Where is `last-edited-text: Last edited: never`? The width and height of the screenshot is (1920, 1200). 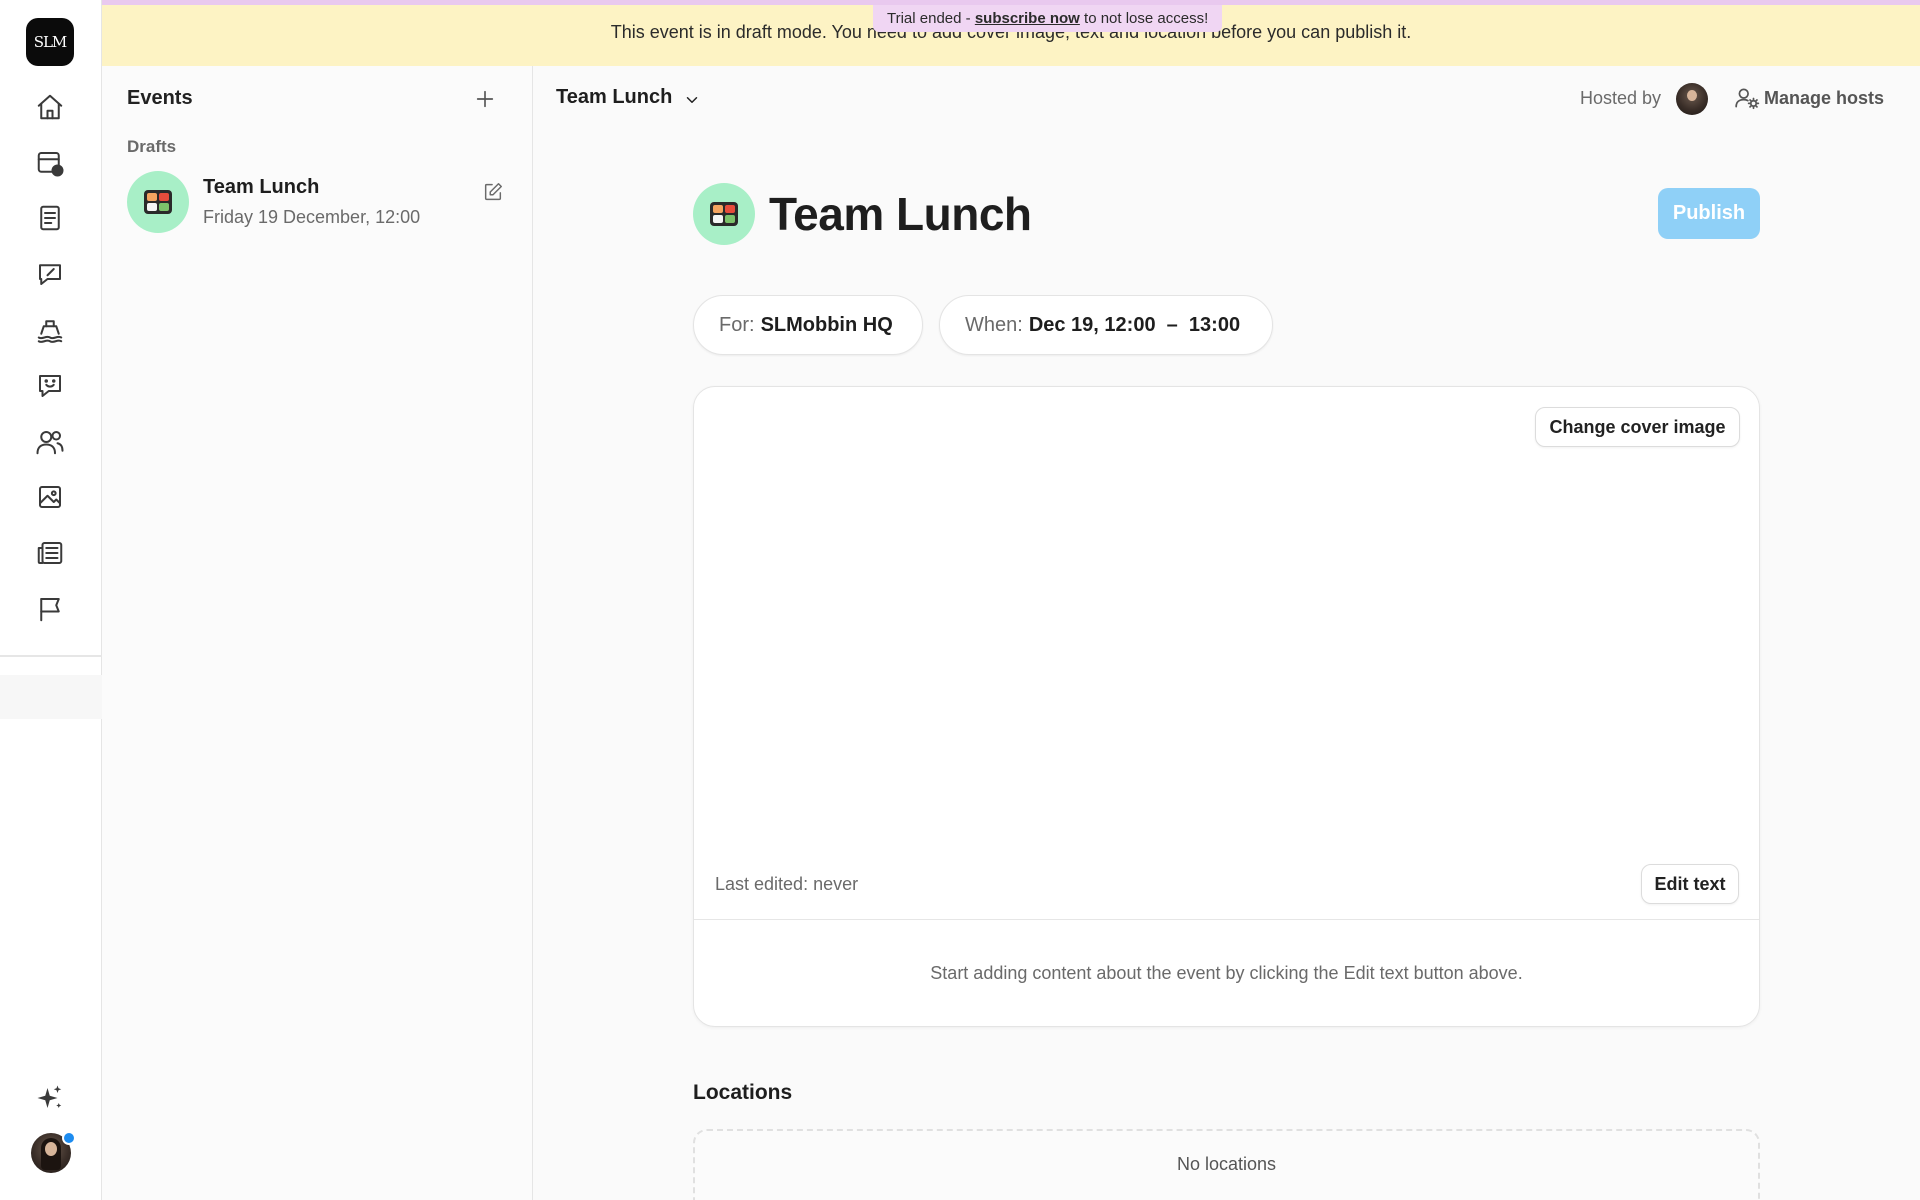
last-edited-text: Last edited: never is located at coordinates (787, 884).